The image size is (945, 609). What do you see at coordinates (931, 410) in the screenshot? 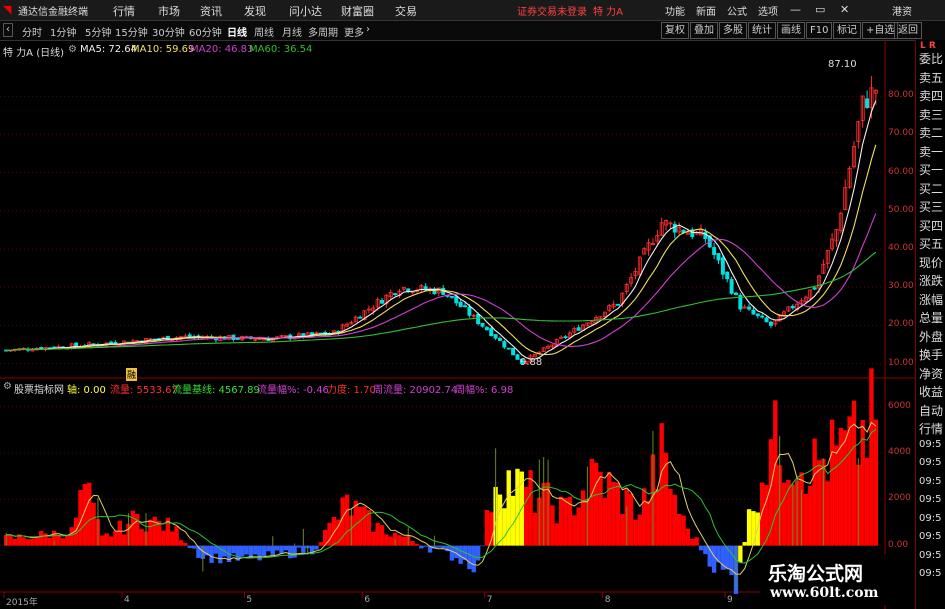
I see `side-panel-item: 自动` at bounding box center [931, 410].